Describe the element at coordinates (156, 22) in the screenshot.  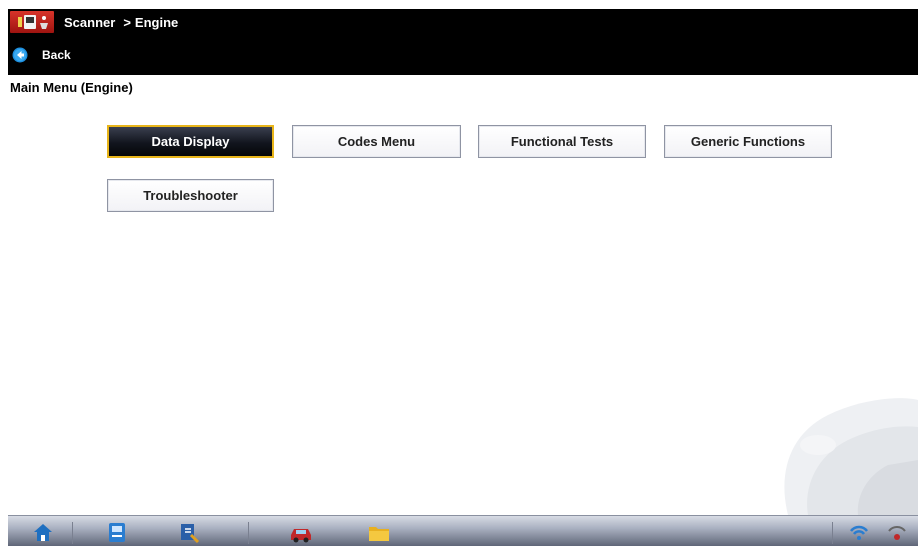
I see `breadcrumb-engine: Engine` at that location.